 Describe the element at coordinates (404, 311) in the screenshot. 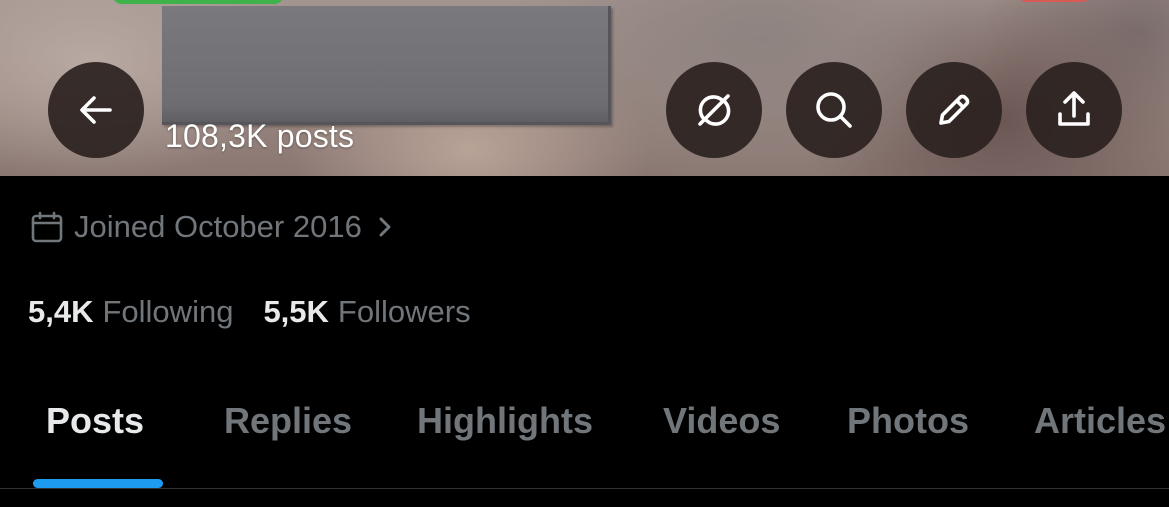

I see `followers-label: Followers` at that location.